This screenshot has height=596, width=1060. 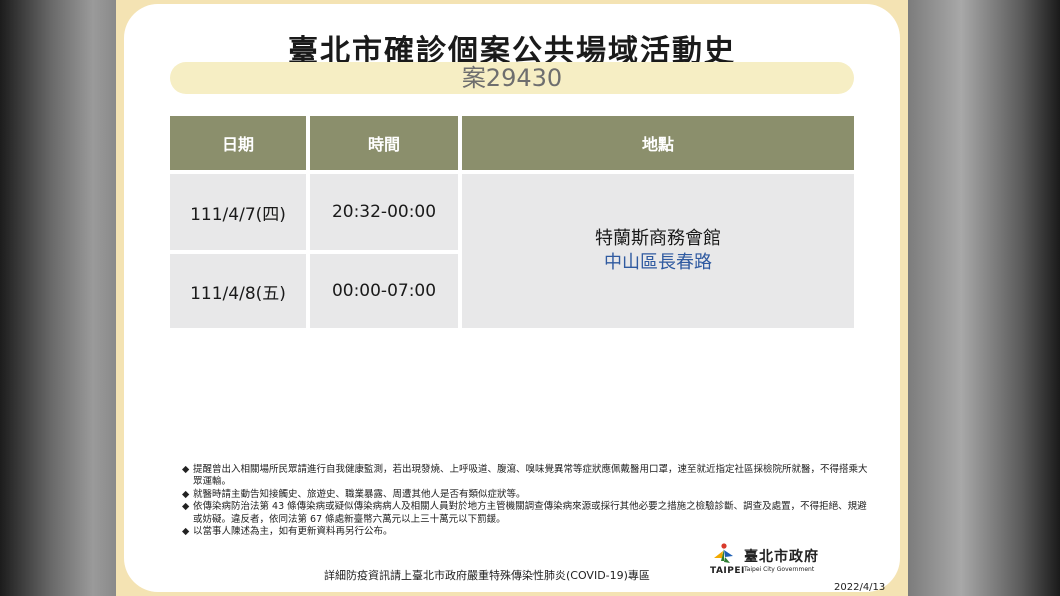 What do you see at coordinates (527, 532) in the screenshot?
I see `note-item: ◆ 以當事人陳述為主，如有更新資料再另行公布。` at bounding box center [527, 532].